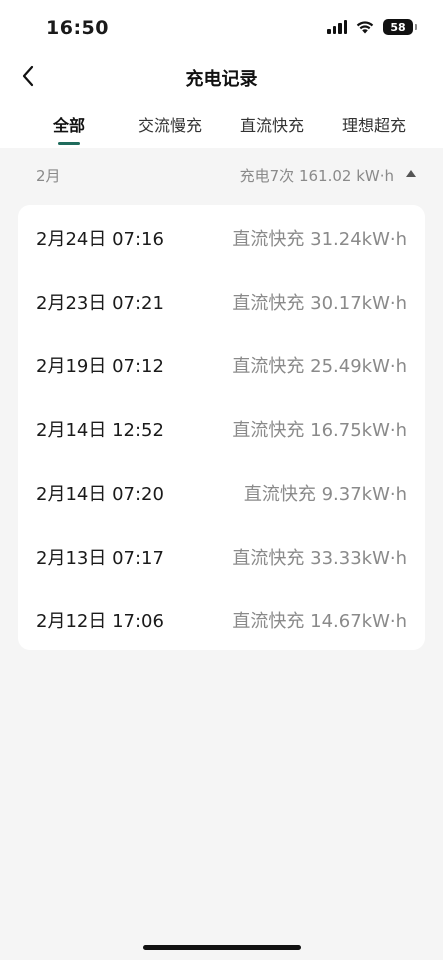 This screenshot has height=960, width=443. I want to click on record-row: 2月14日 12:52 直流快充 16.75kW·h, so click(221, 428).